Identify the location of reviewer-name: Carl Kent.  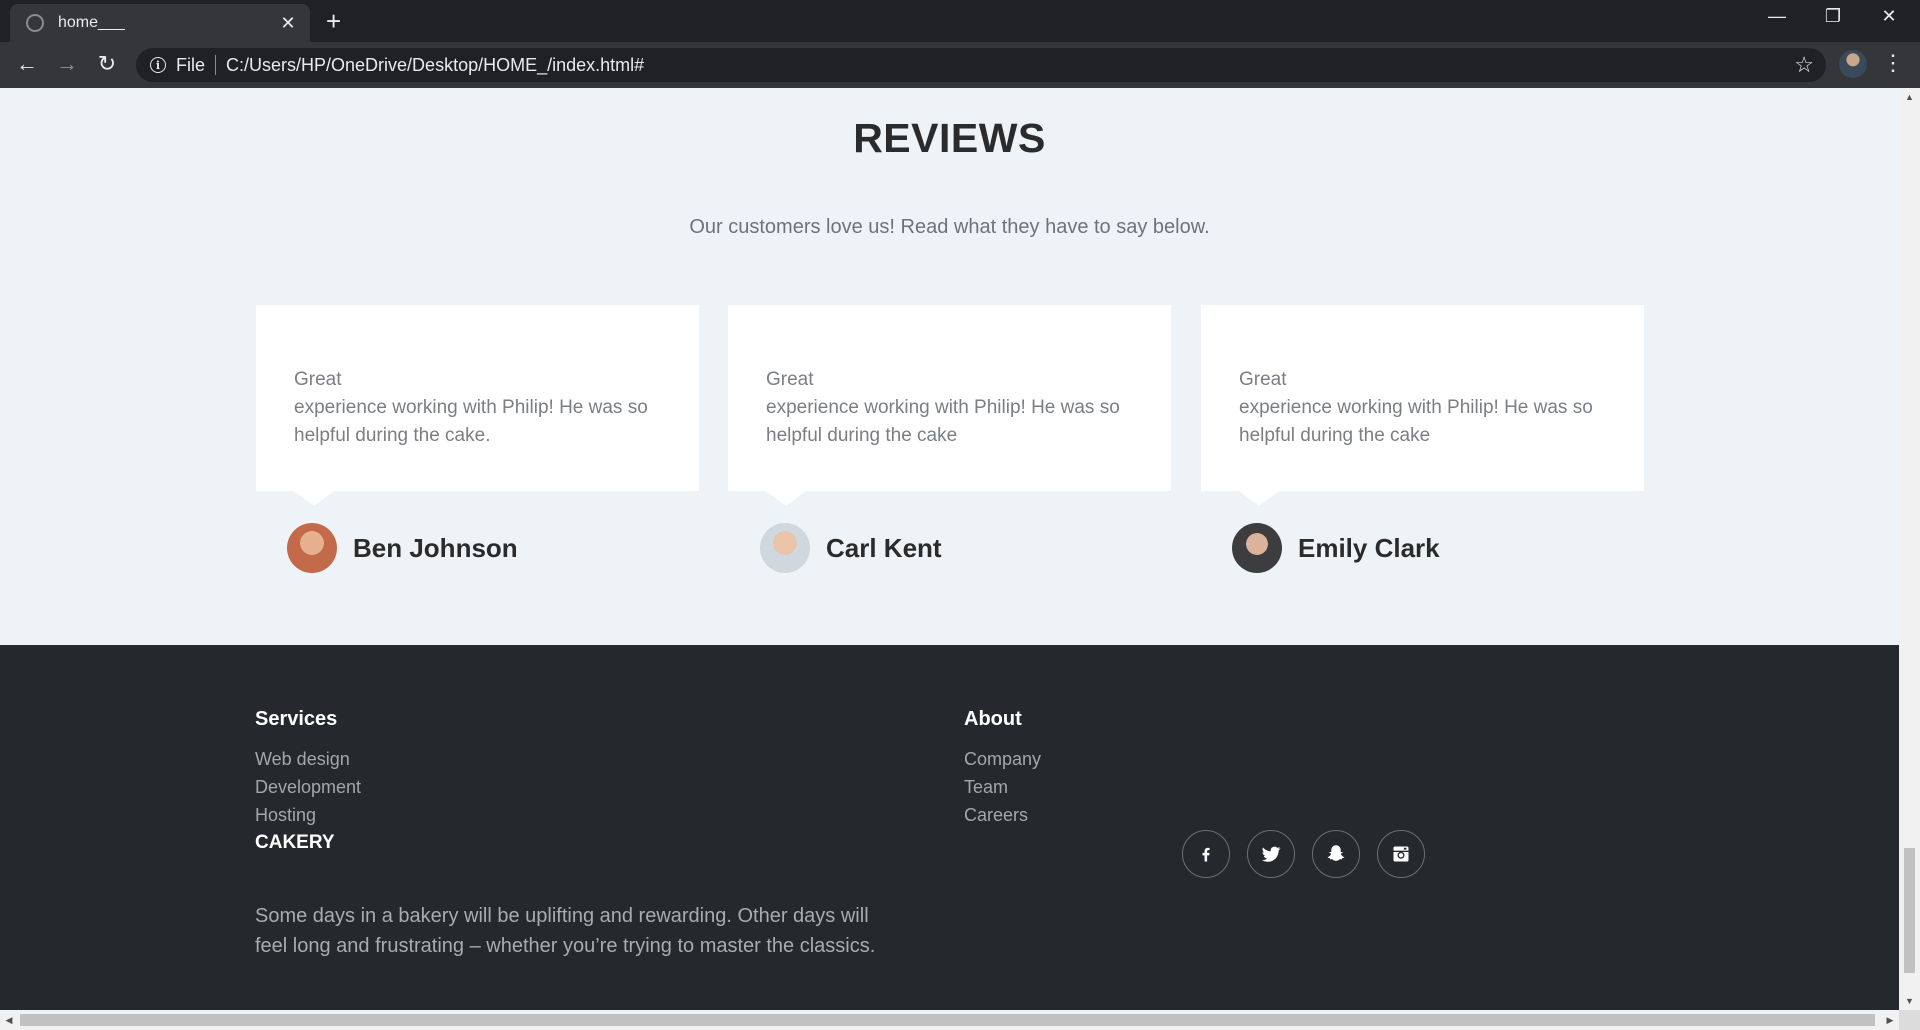
(884, 547).